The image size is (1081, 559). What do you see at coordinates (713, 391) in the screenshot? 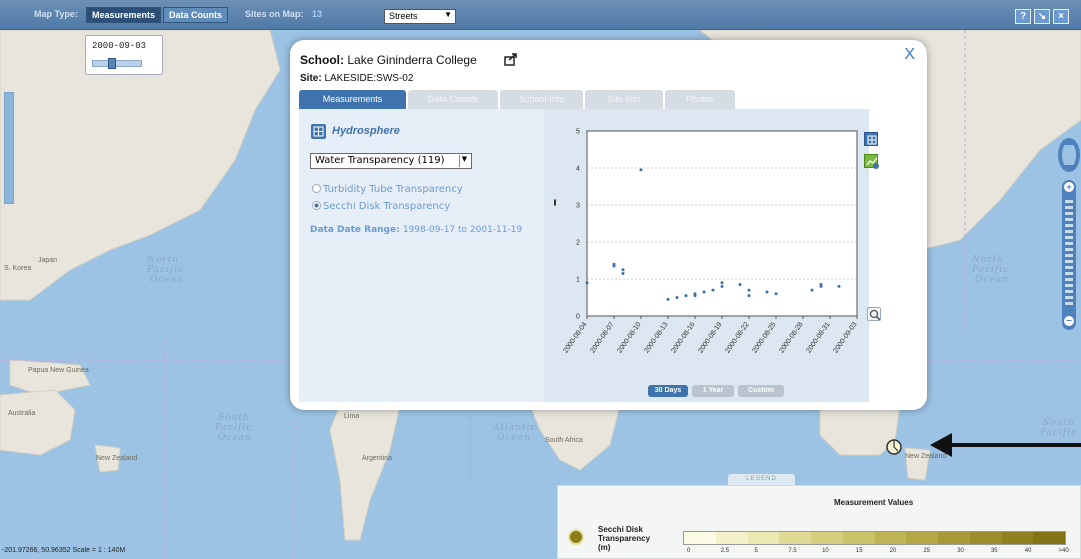
I see `range-1-year-button: 1 Year` at bounding box center [713, 391].